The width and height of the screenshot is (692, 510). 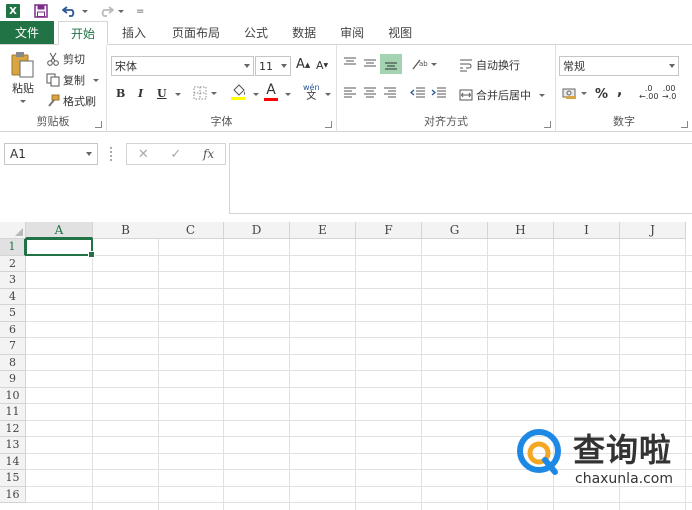 What do you see at coordinates (205, 93) in the screenshot?
I see `borders-button` at bounding box center [205, 93].